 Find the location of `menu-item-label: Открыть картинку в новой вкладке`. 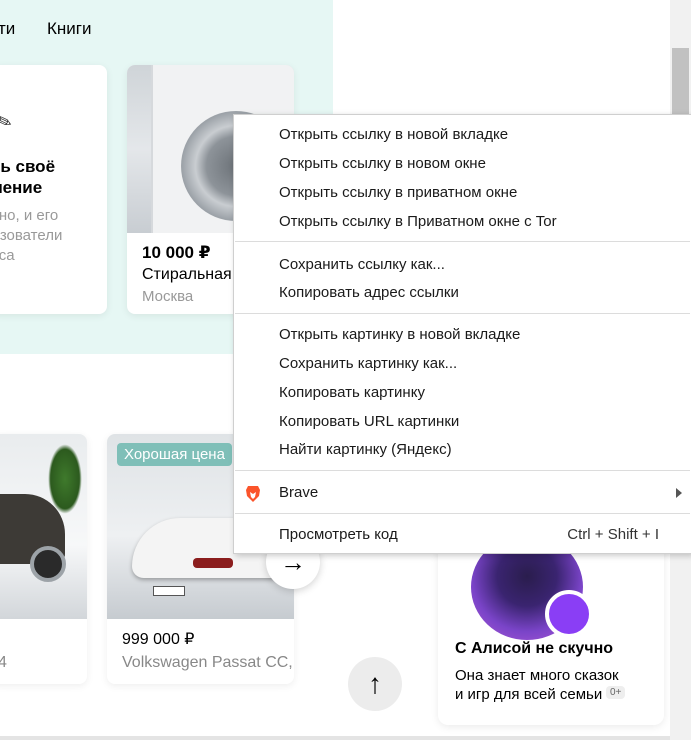

menu-item-label: Открыть картинку в новой вкладке is located at coordinates (400, 334).